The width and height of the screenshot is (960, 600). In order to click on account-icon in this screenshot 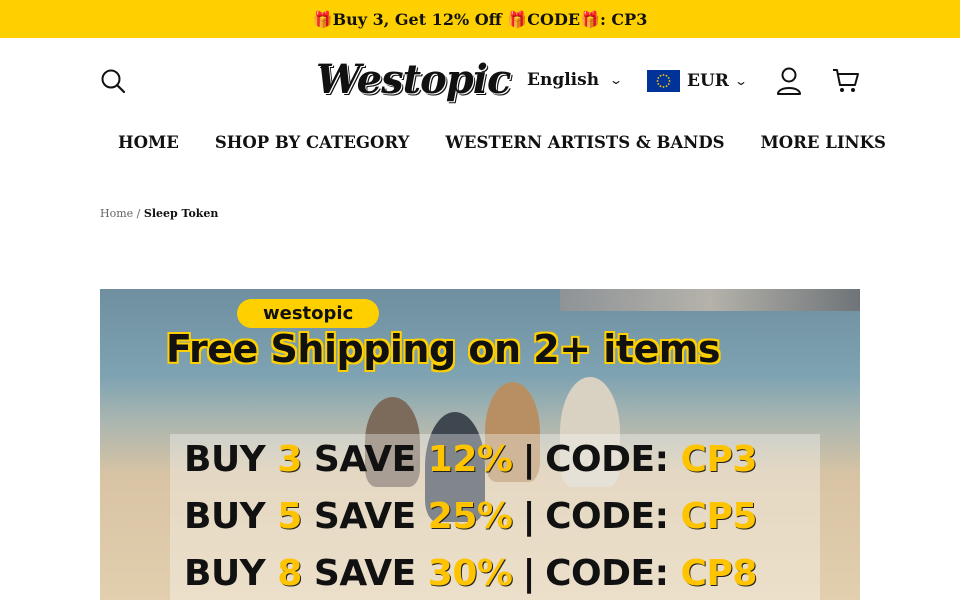, I will do `click(789, 81)`.